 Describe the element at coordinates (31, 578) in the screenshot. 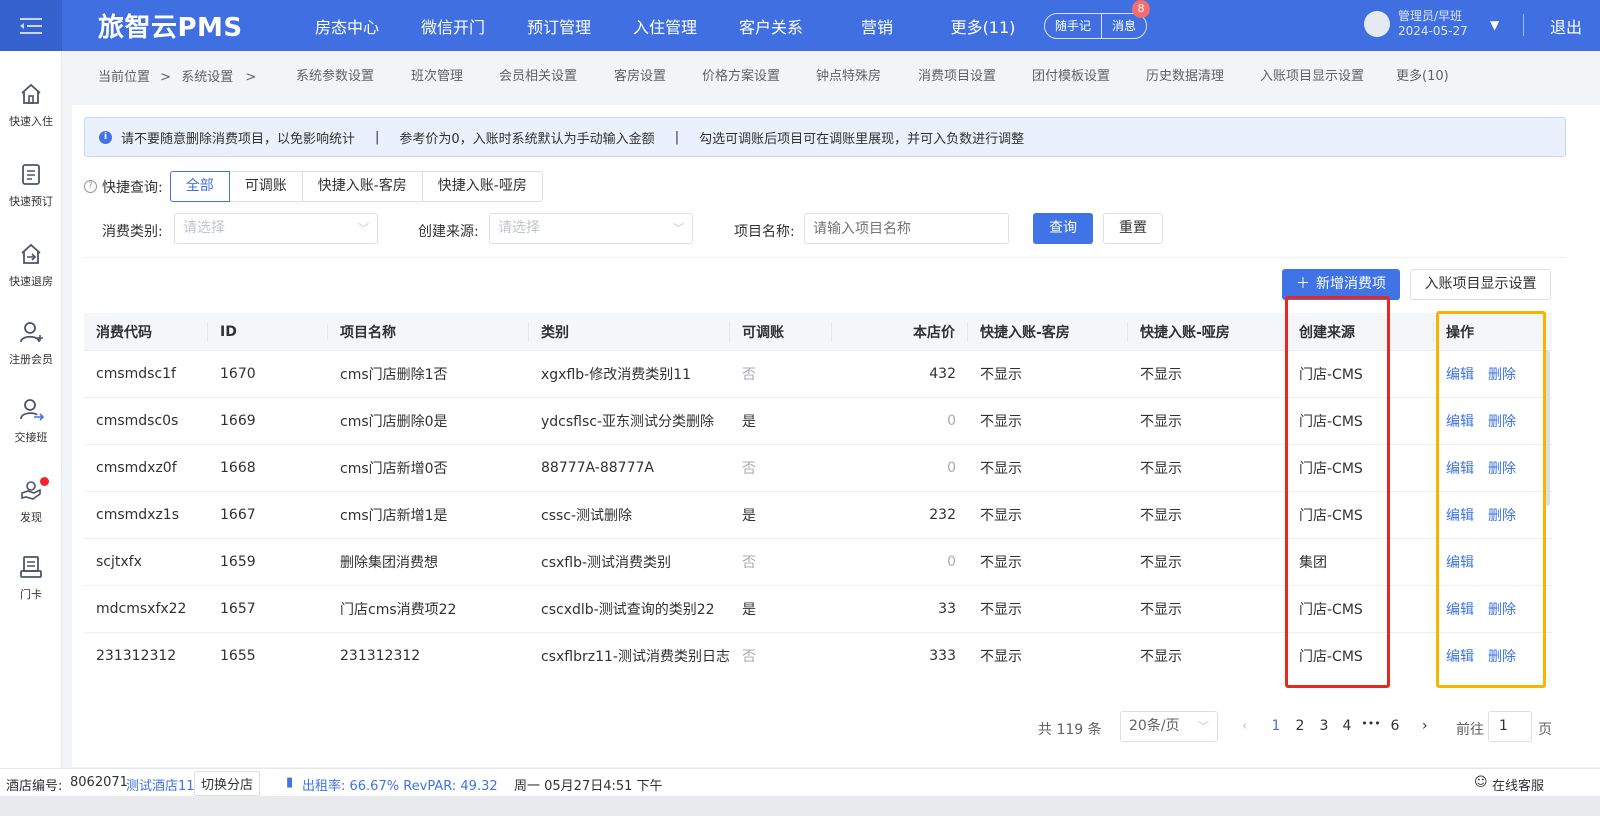

I see `sidebar-item-door-card: 门卡` at that location.